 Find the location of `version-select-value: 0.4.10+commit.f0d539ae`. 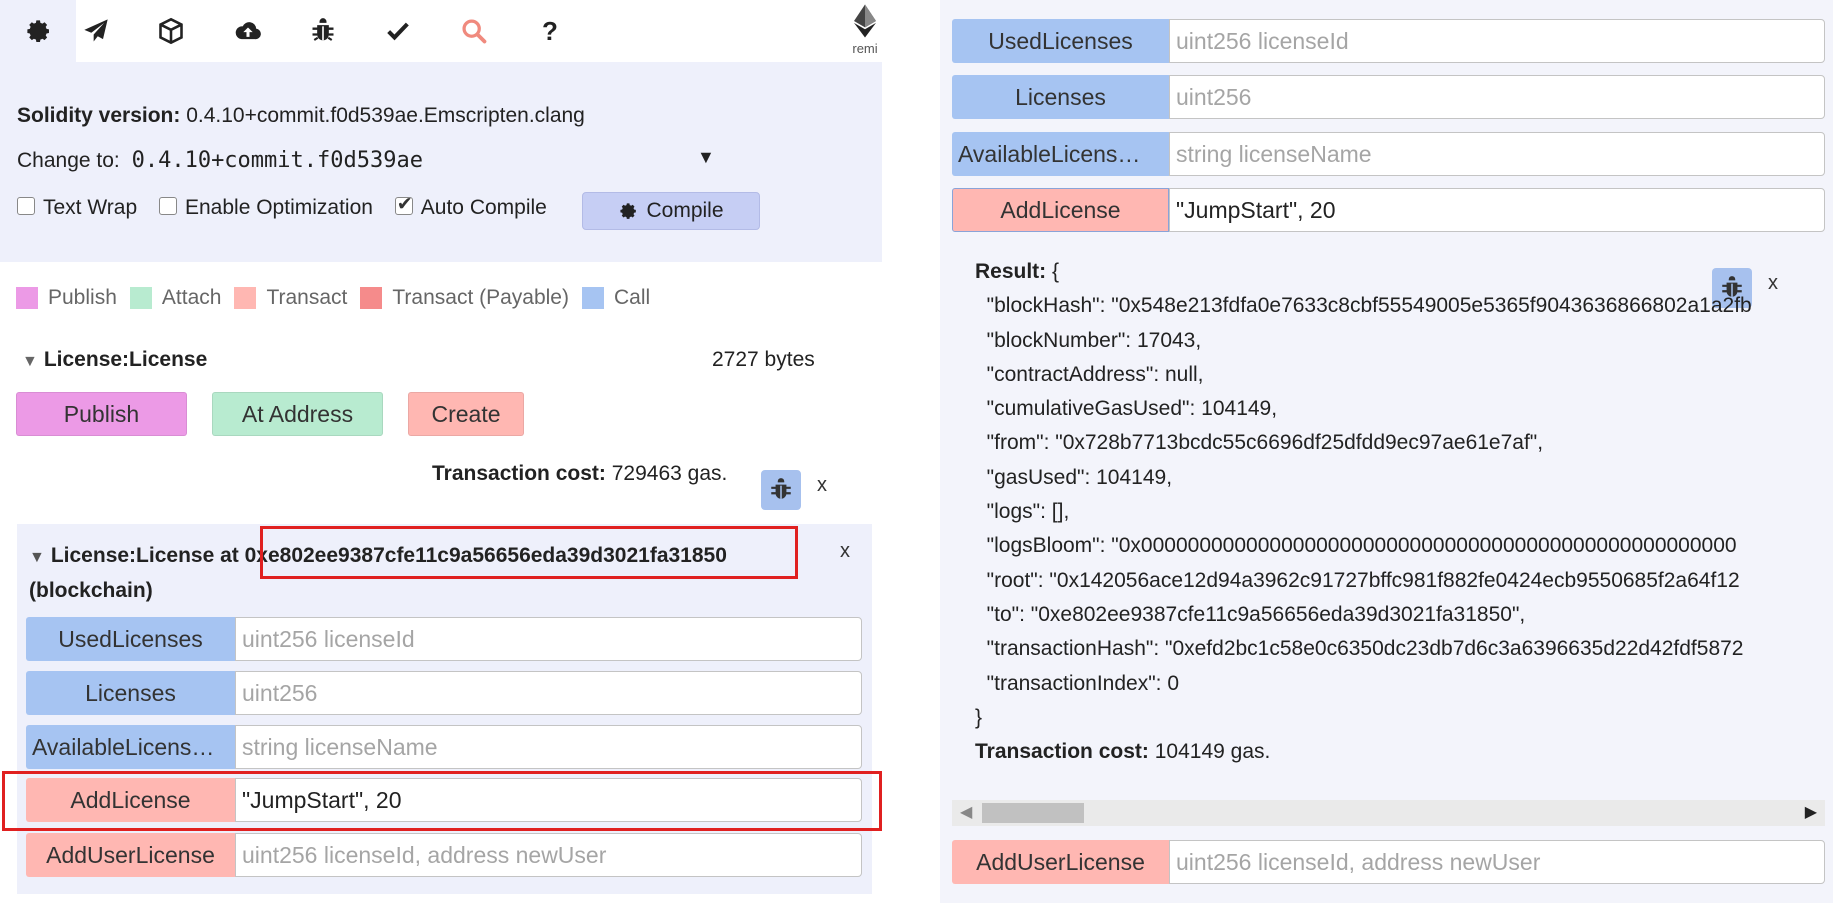

version-select-value: 0.4.10+commit.f0d539ae is located at coordinates (277, 160).